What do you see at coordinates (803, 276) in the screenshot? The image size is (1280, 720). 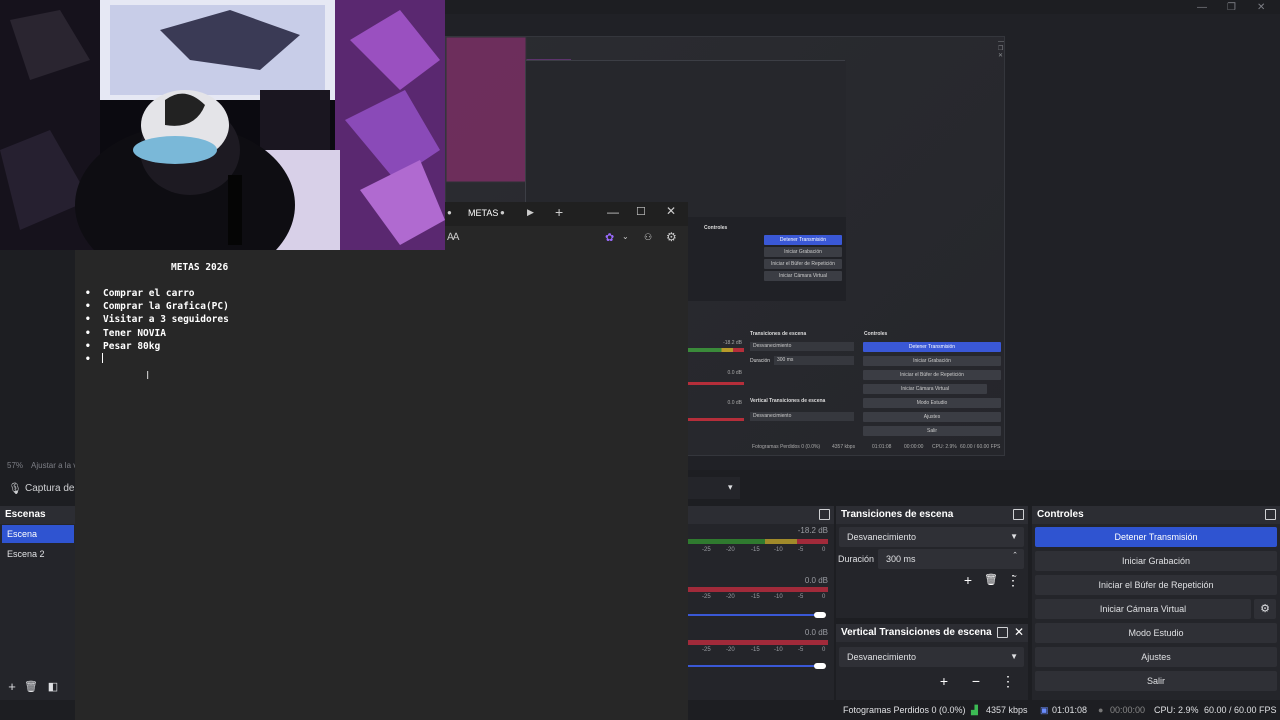 I see `nested-vcam-button: Iniciar Cámara Virtual` at bounding box center [803, 276].